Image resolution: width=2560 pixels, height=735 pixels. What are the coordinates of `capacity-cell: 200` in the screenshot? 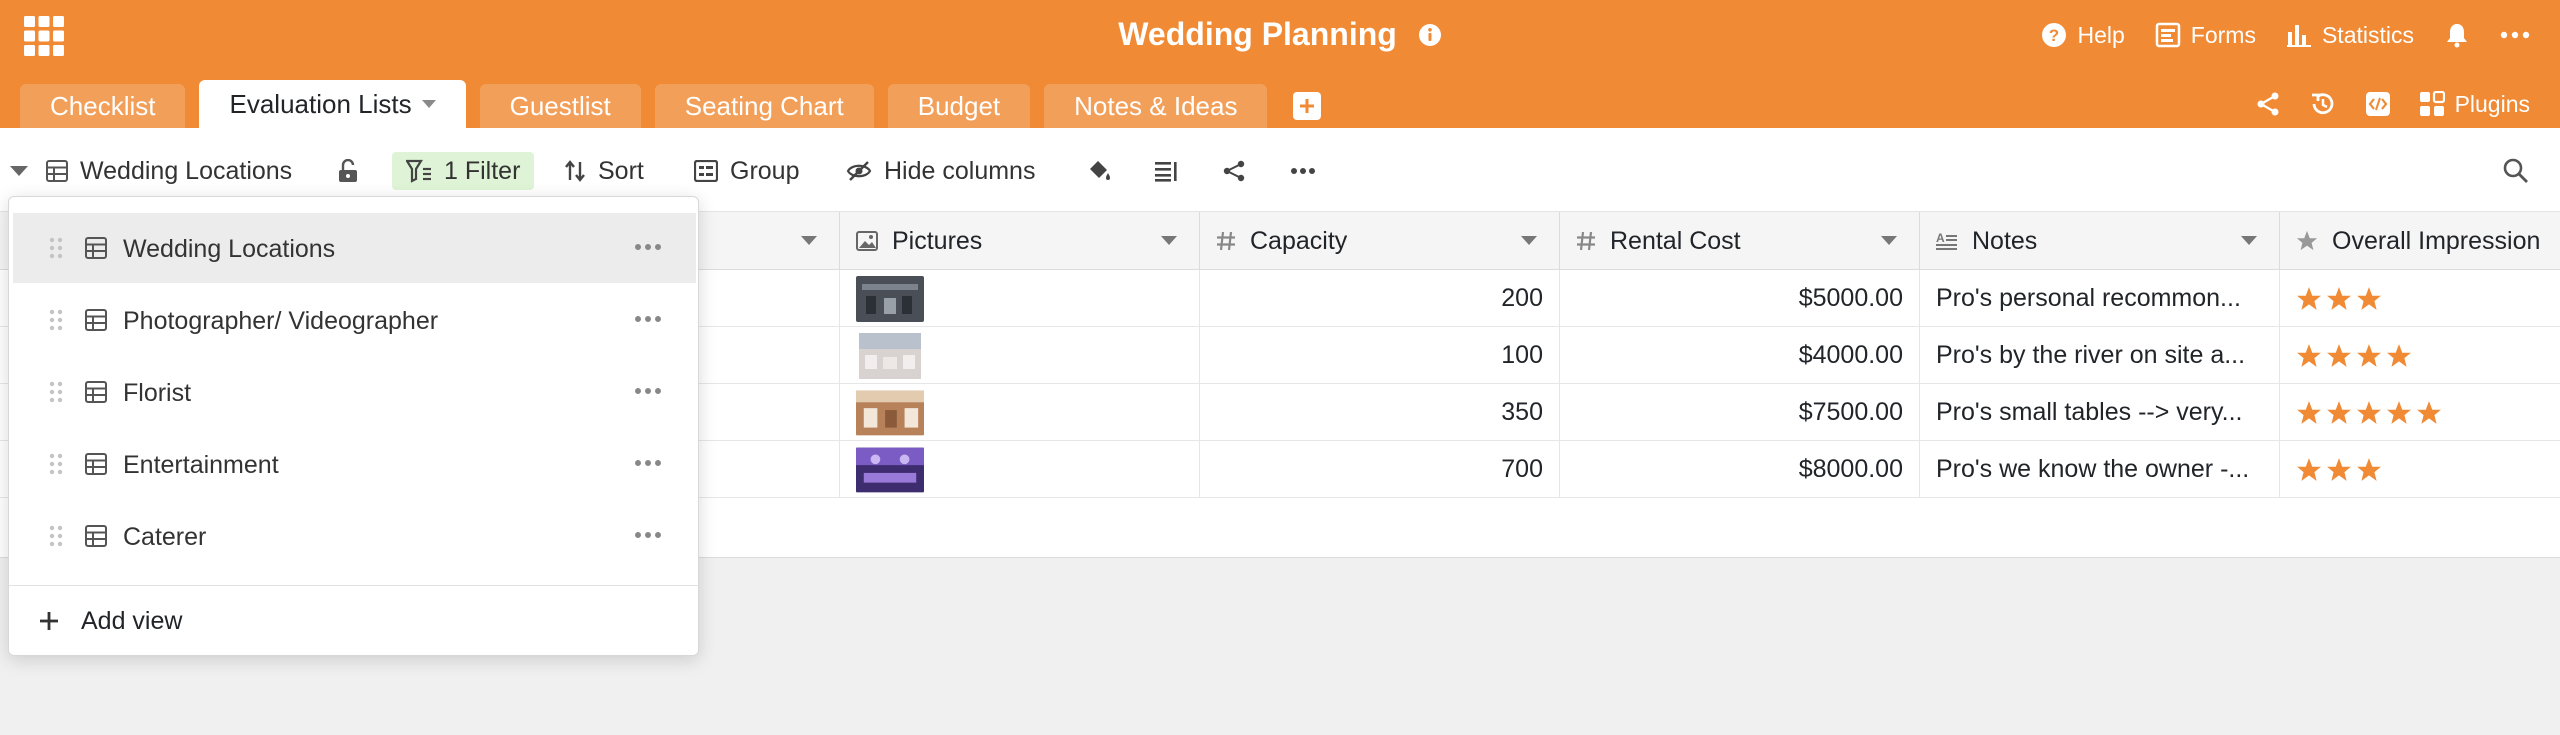 It's located at (1380, 298).